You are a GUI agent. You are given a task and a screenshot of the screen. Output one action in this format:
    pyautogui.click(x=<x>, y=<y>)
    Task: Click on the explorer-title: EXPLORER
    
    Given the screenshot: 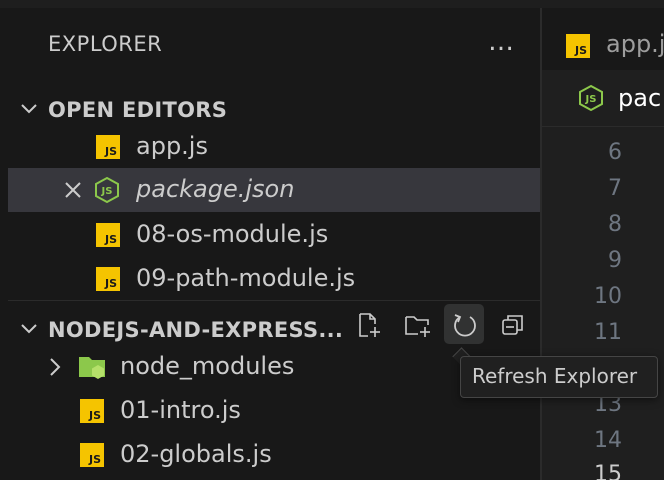 What is the action you would take?
    pyautogui.click(x=105, y=44)
    